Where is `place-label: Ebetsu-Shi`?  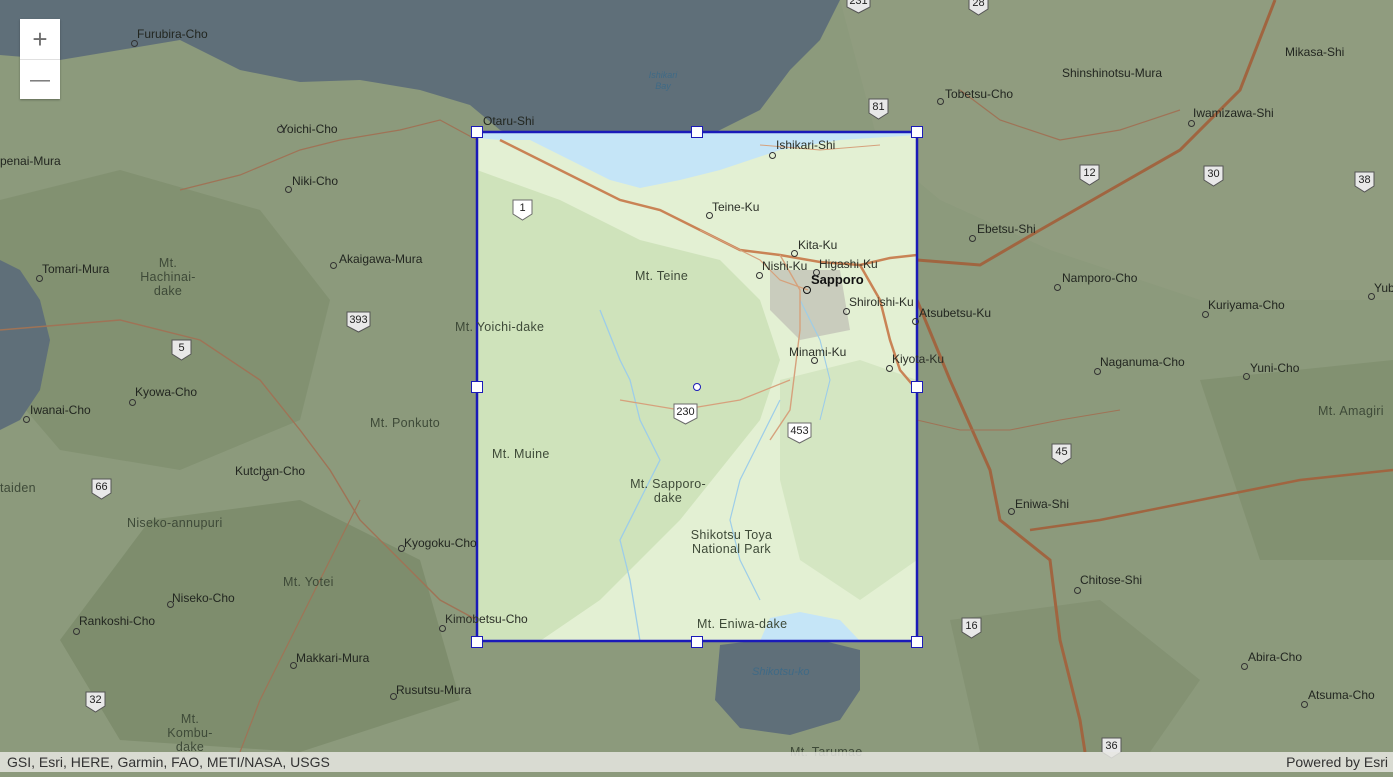
place-label: Ebetsu-Shi is located at coordinates (1006, 229).